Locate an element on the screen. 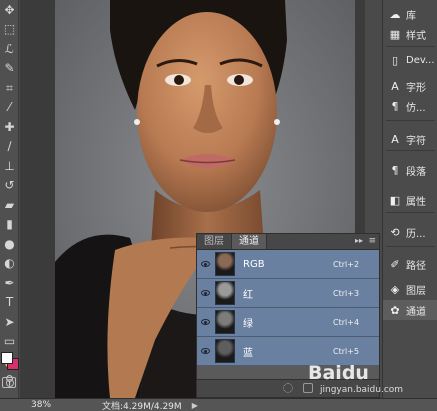  watermark-site: jingyan.baidu.com is located at coordinates (362, 390).